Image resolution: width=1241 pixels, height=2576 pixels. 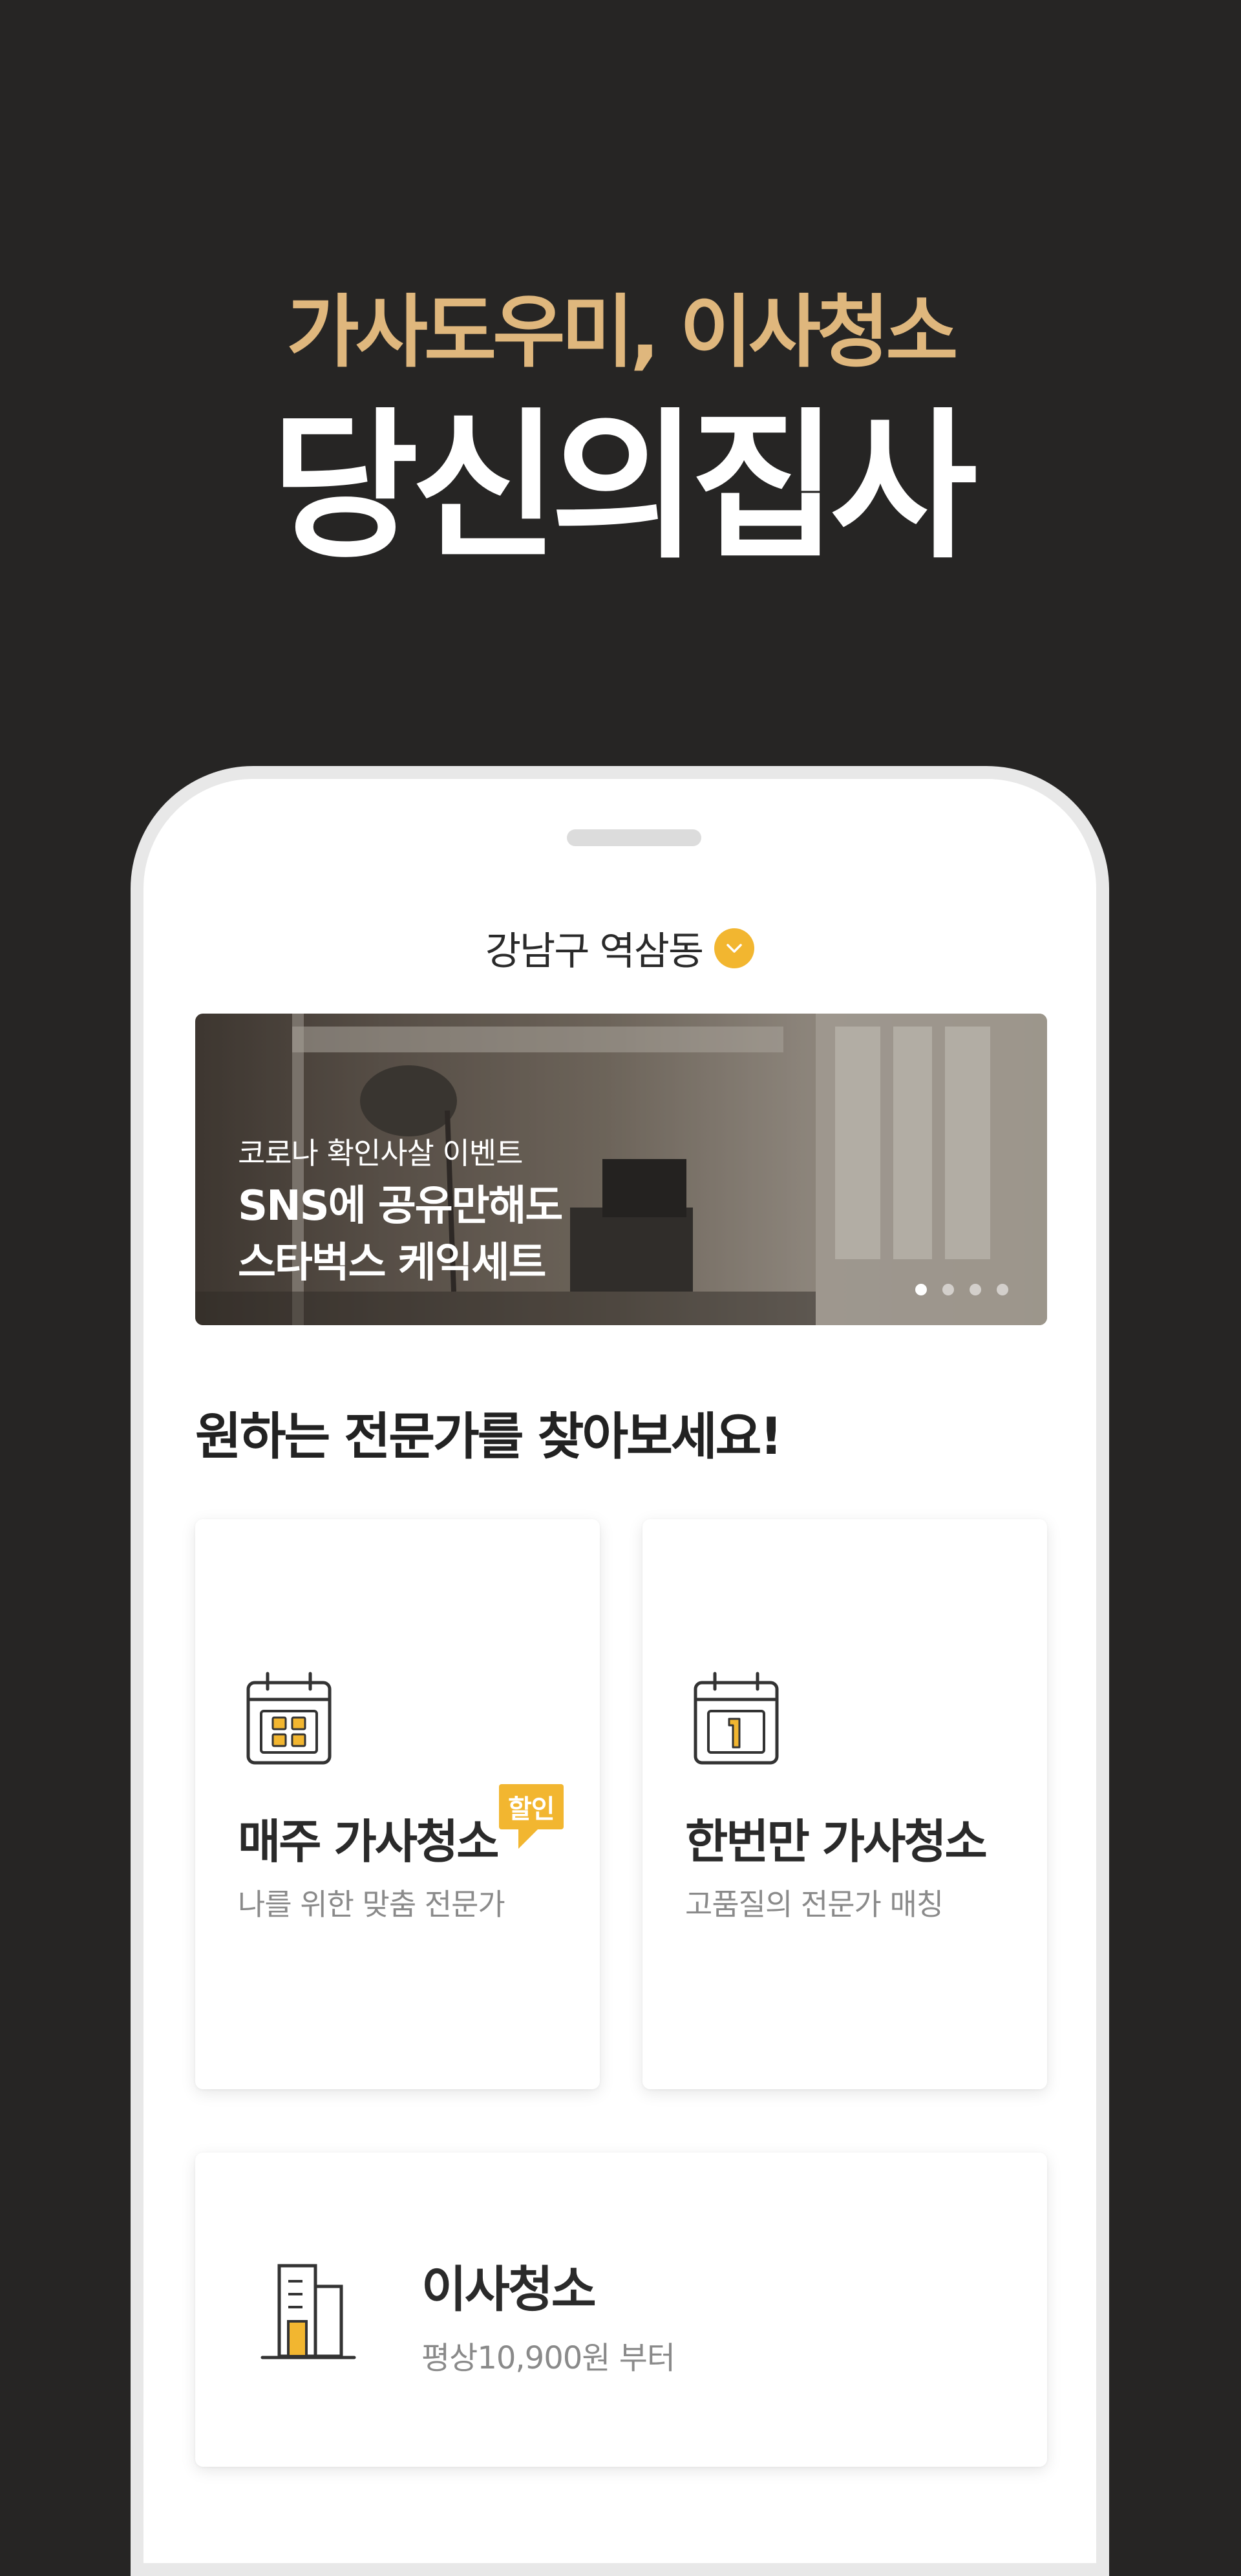 I want to click on chevron-down-icon, so click(x=734, y=948).